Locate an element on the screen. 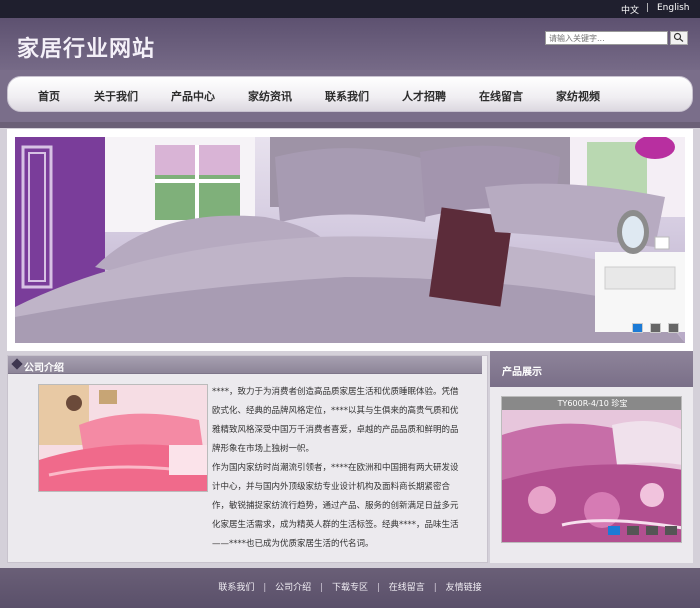  search-input is located at coordinates (606, 38).